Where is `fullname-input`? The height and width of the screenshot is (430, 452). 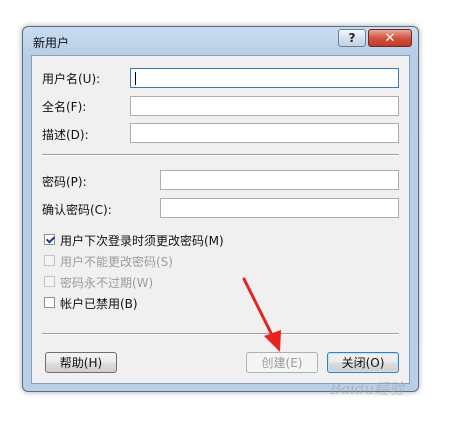 fullname-input is located at coordinates (264, 106).